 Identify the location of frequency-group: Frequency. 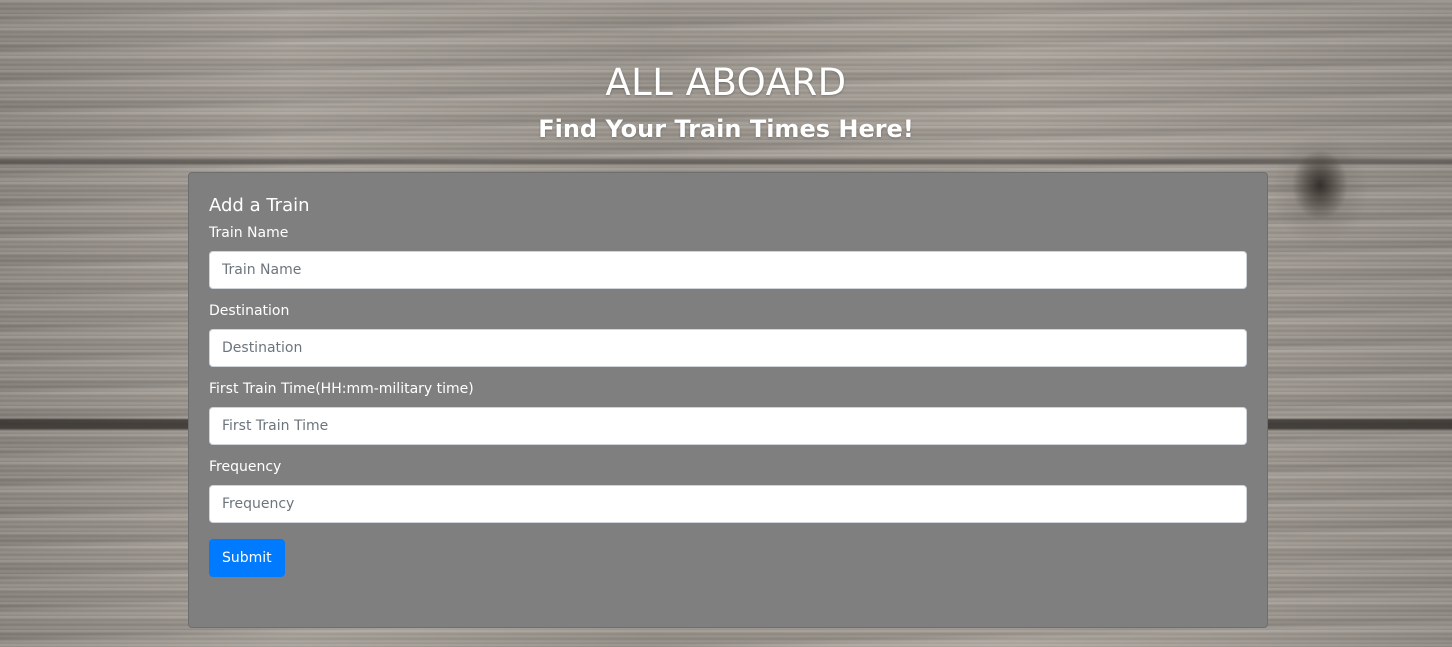
(728, 490).